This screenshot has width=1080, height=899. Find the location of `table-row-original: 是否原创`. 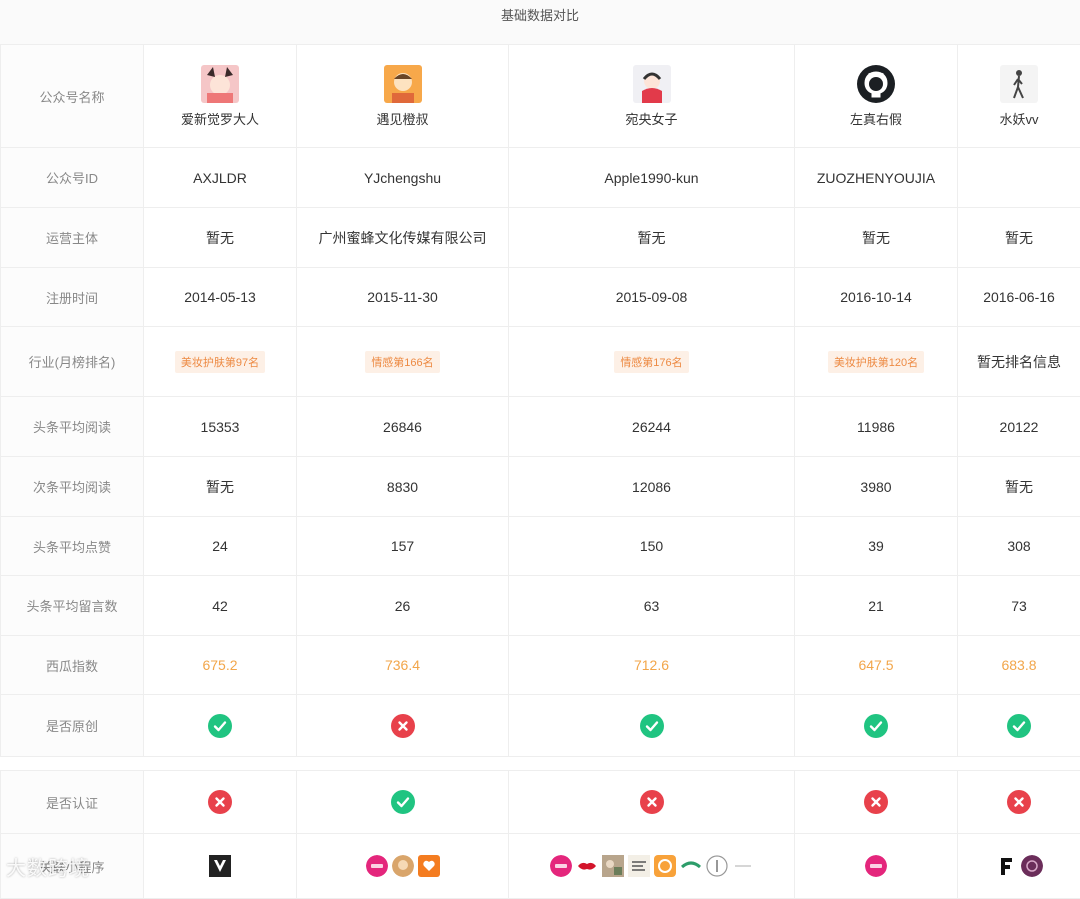

table-row-original: 是否原创 is located at coordinates (540, 726).